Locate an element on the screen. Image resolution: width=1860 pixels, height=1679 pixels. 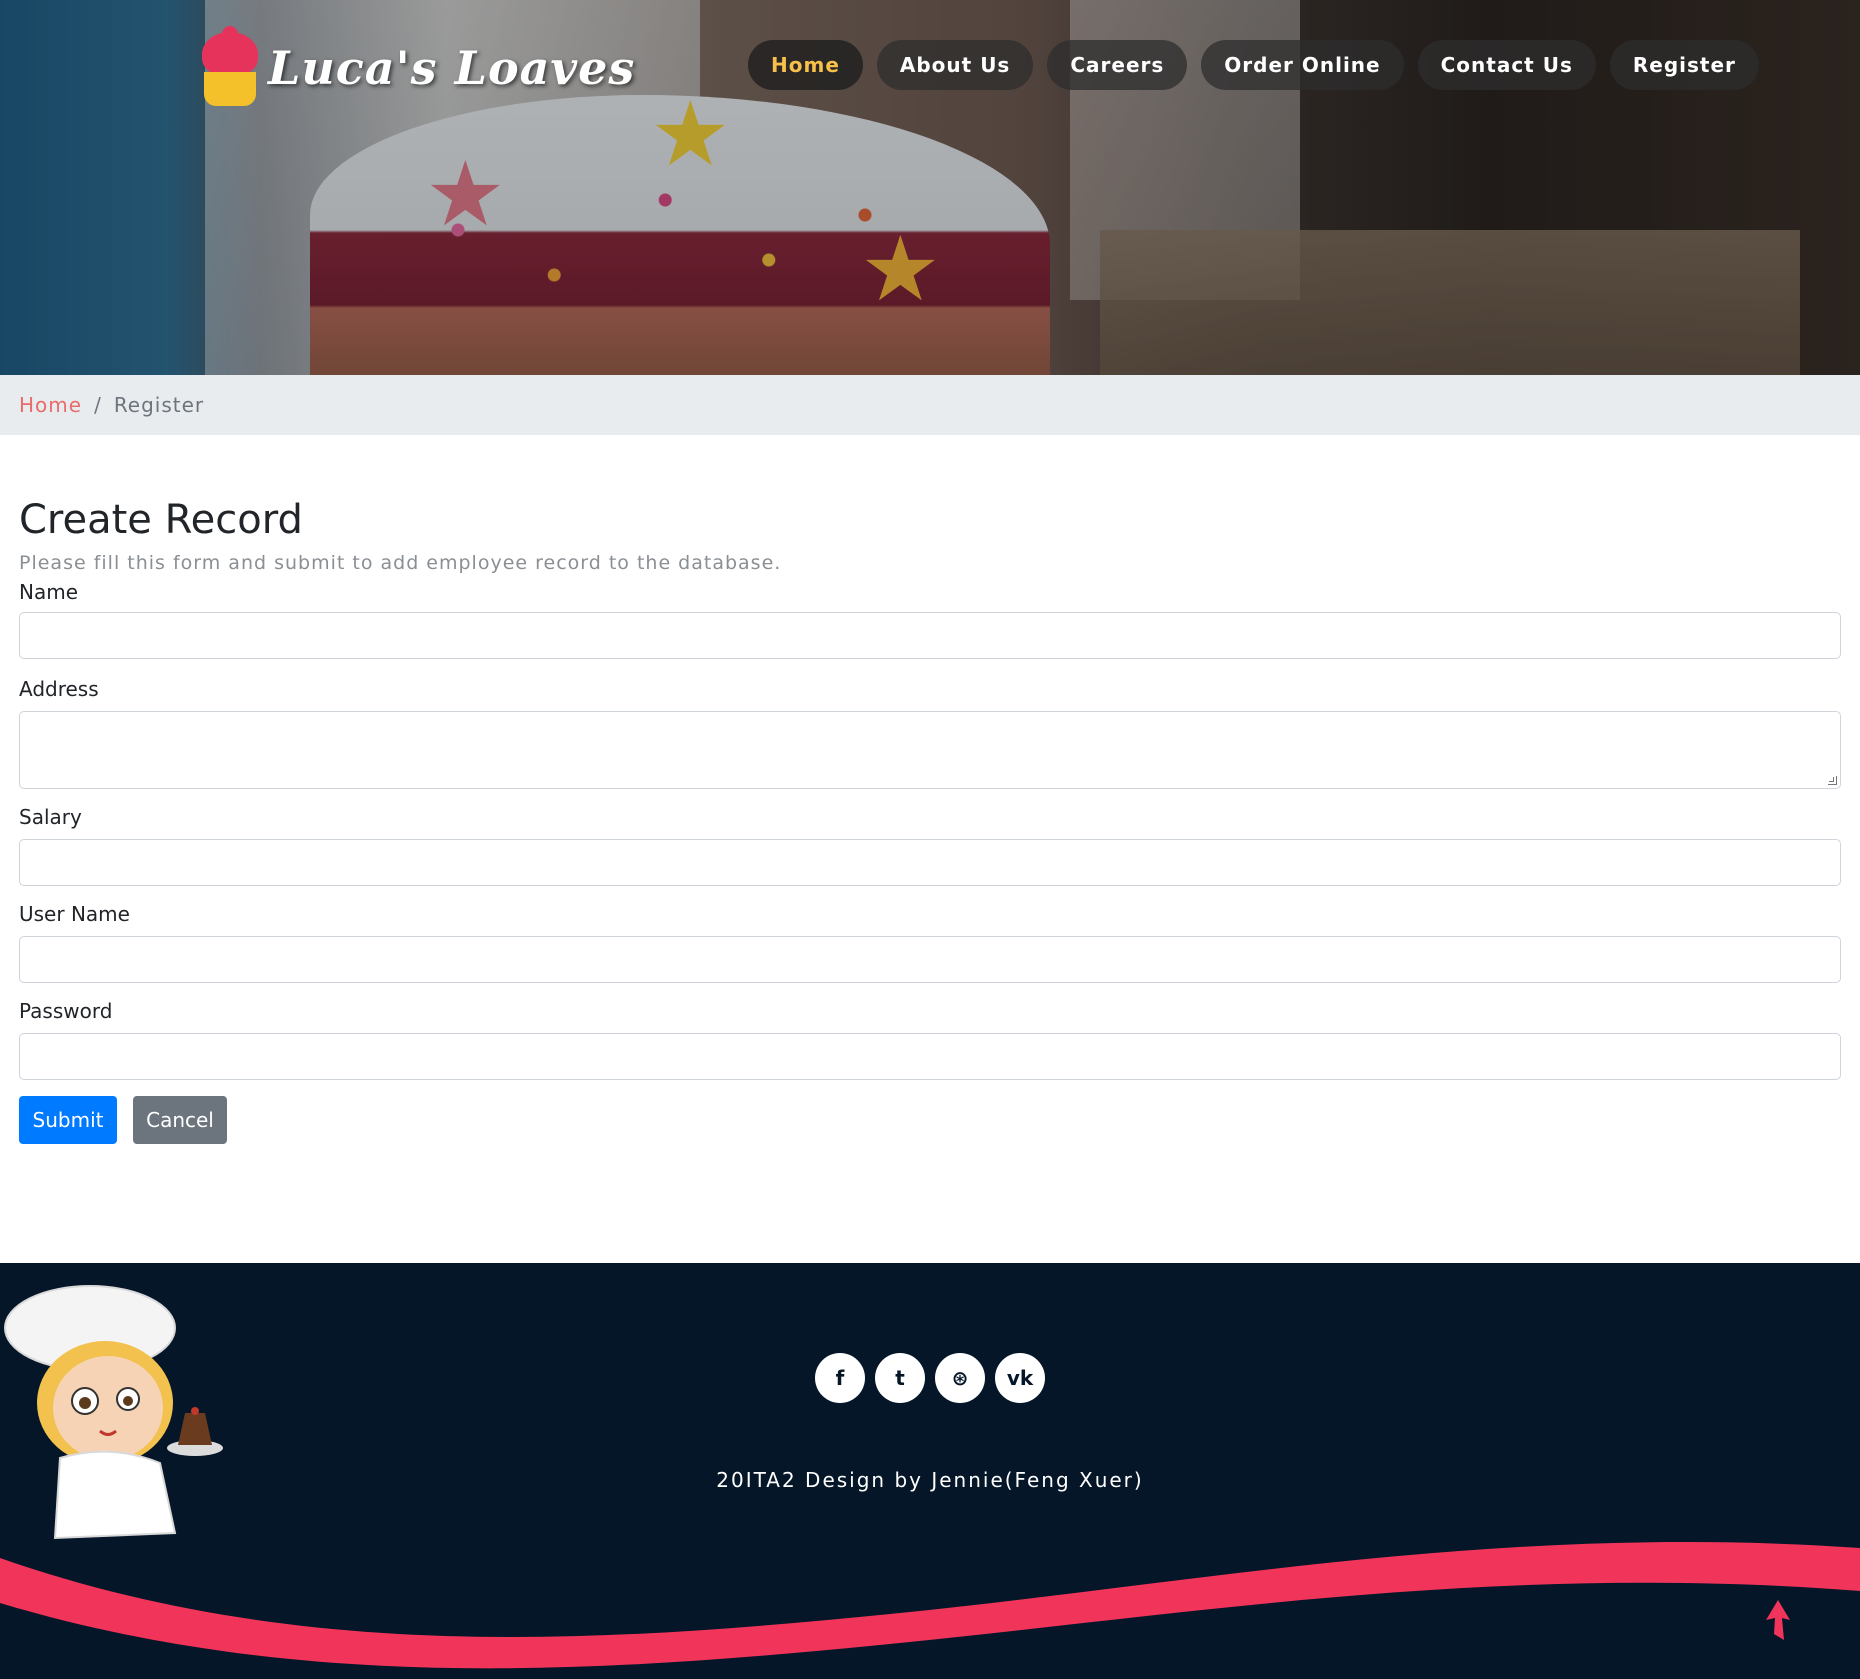
resize-handle-icon is located at coordinates (1832, 780).